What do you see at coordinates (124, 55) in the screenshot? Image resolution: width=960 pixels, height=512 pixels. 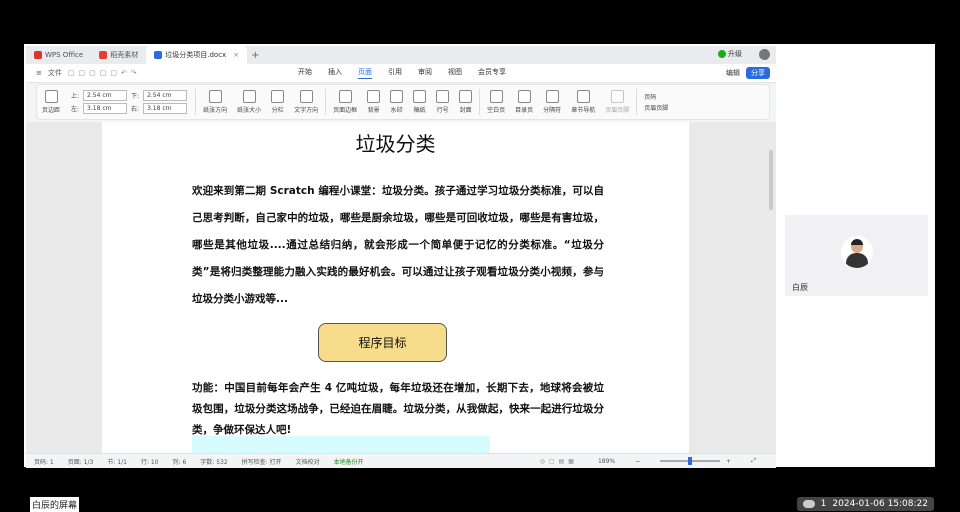 I see `tab-label: 稻壳素材` at bounding box center [124, 55].